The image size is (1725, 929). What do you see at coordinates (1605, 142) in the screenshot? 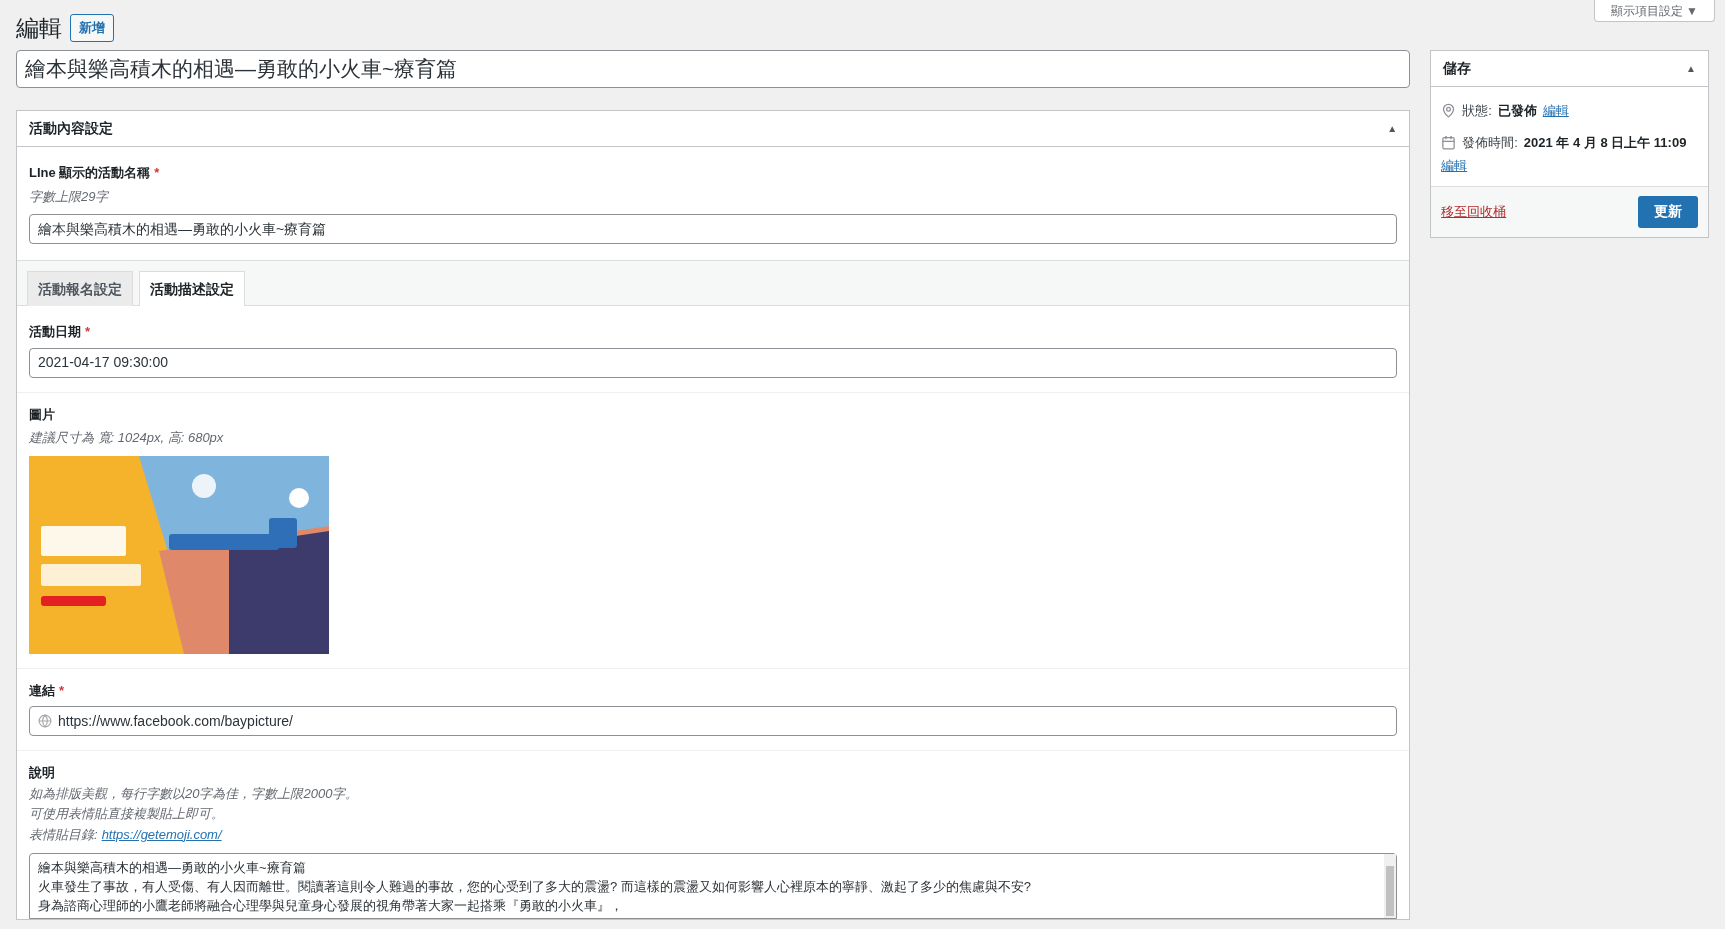
I see `publish-time-value: 2021 年 4 月 8 日上午 11:09` at bounding box center [1605, 142].